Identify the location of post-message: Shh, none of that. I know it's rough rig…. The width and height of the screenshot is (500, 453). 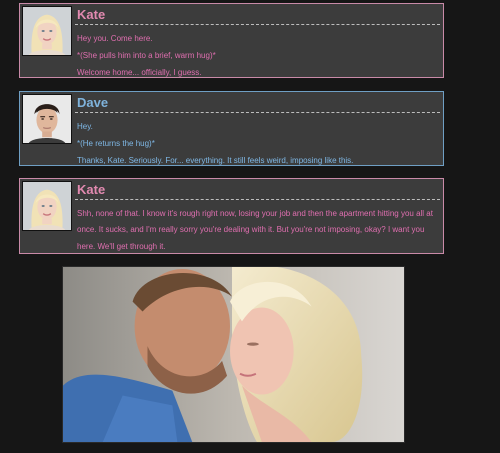
(257, 227).